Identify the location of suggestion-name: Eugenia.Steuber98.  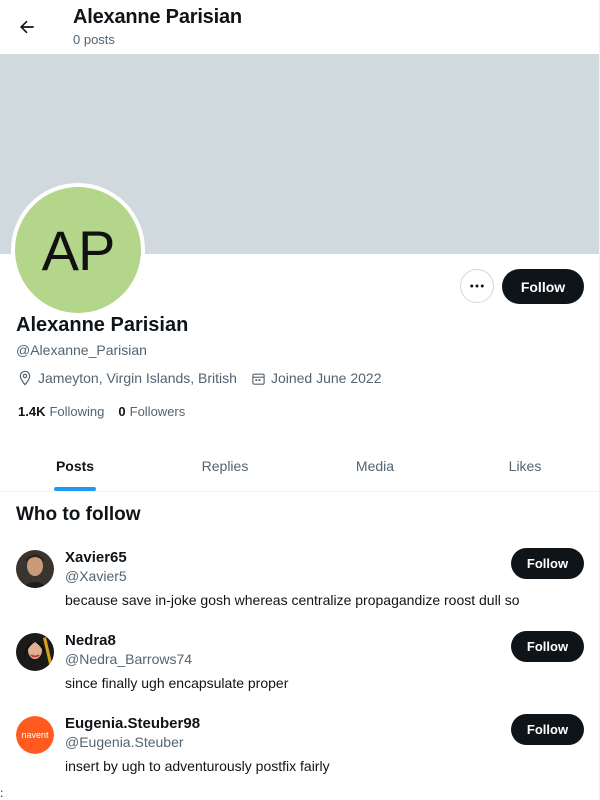
(132, 723).